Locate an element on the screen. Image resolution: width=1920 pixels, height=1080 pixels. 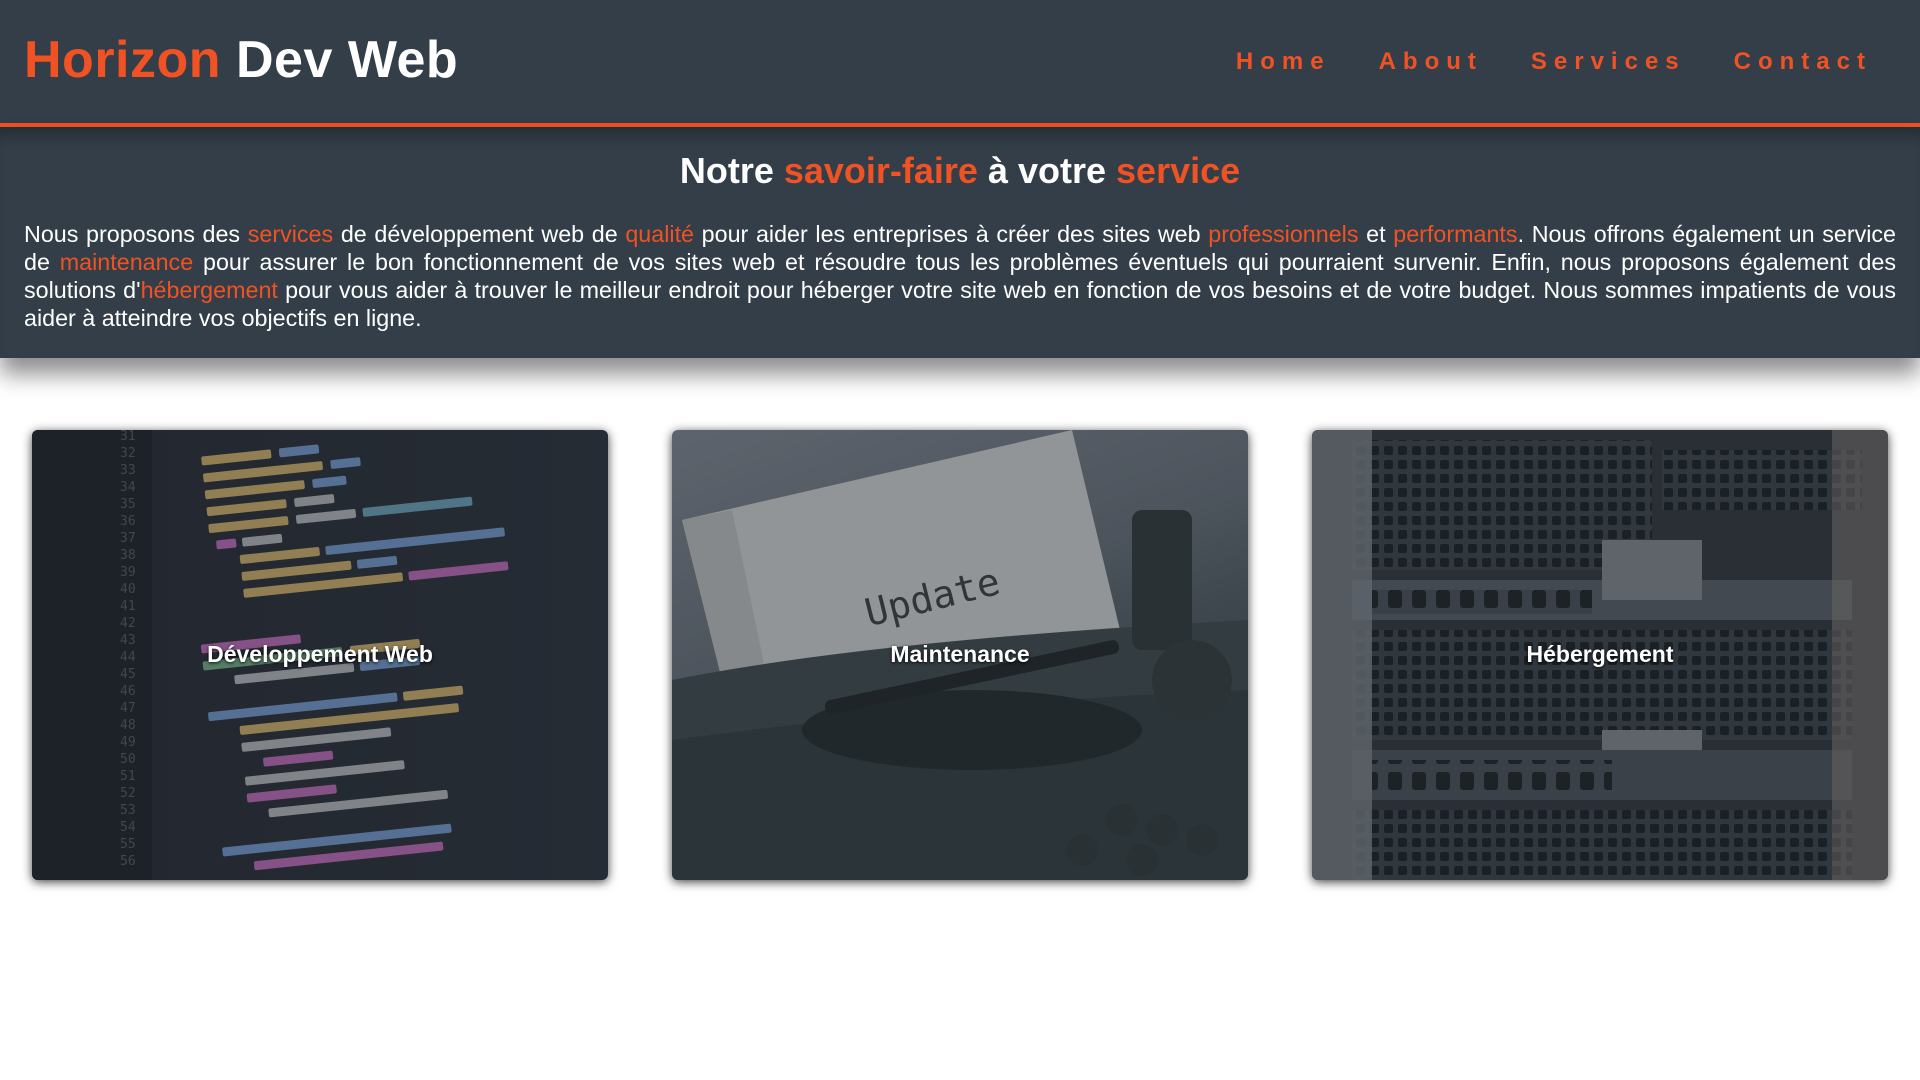
site-logo: Horizon Dev Web is located at coordinates (241, 60).